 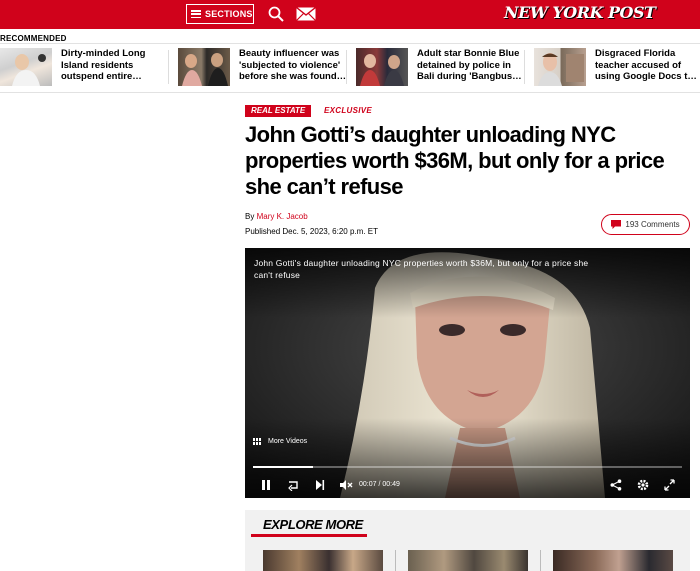 I want to click on comments-count: 193 Comments, so click(x=652, y=224).